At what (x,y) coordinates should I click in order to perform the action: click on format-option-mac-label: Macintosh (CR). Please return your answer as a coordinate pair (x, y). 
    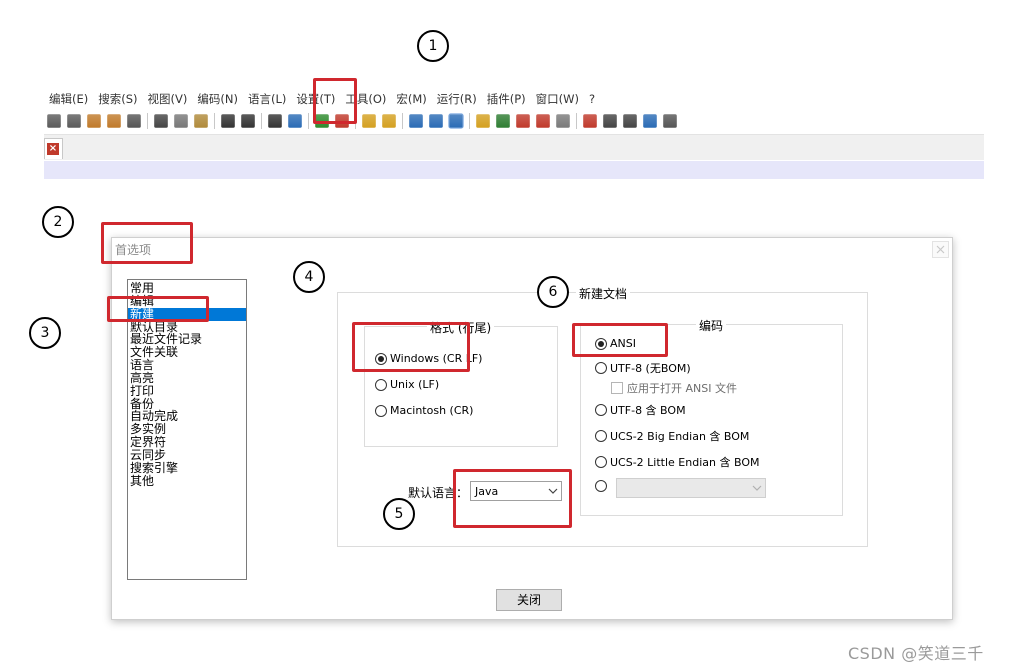
    Looking at the image, I should click on (432, 410).